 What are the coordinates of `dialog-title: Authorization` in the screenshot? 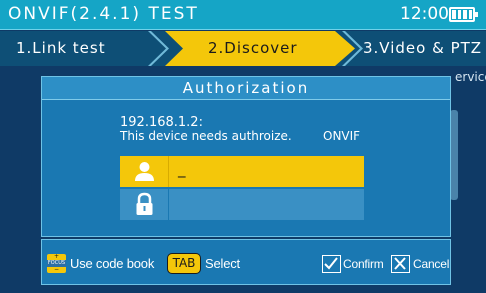 It's located at (246, 88).